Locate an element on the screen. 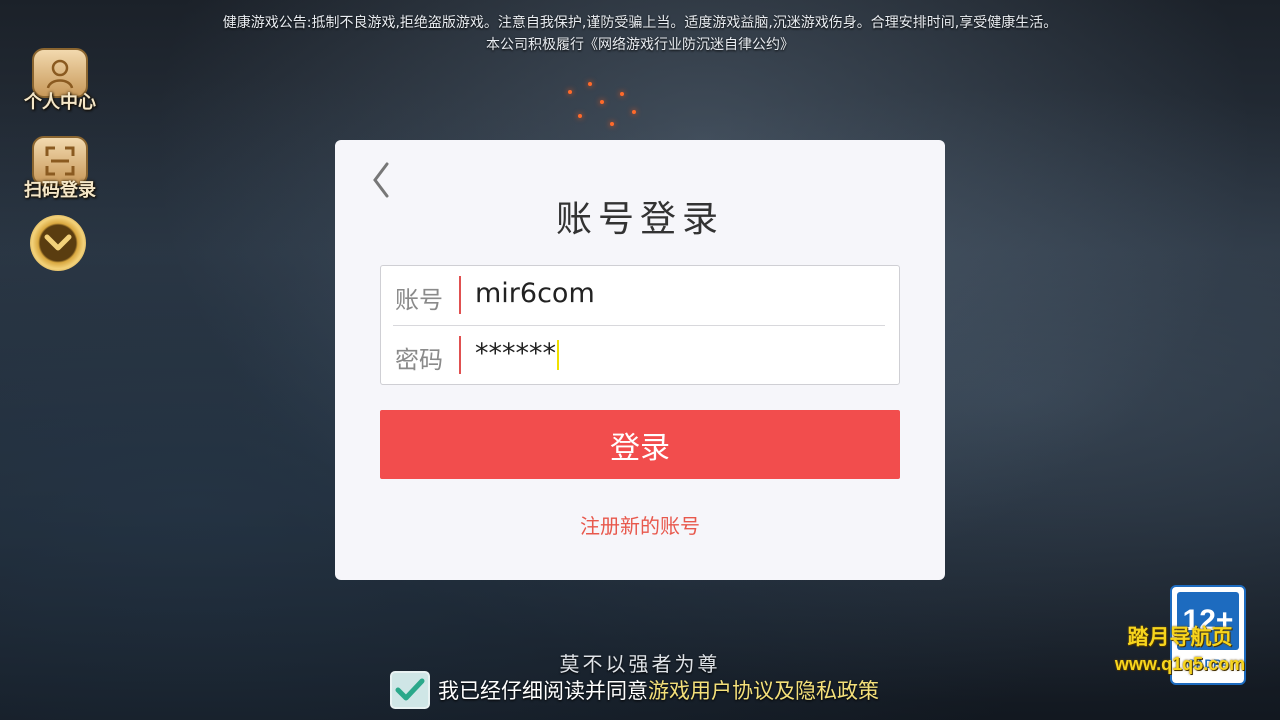 This screenshot has width=1280, height=720. account-label: 账号 is located at coordinates (419, 300).